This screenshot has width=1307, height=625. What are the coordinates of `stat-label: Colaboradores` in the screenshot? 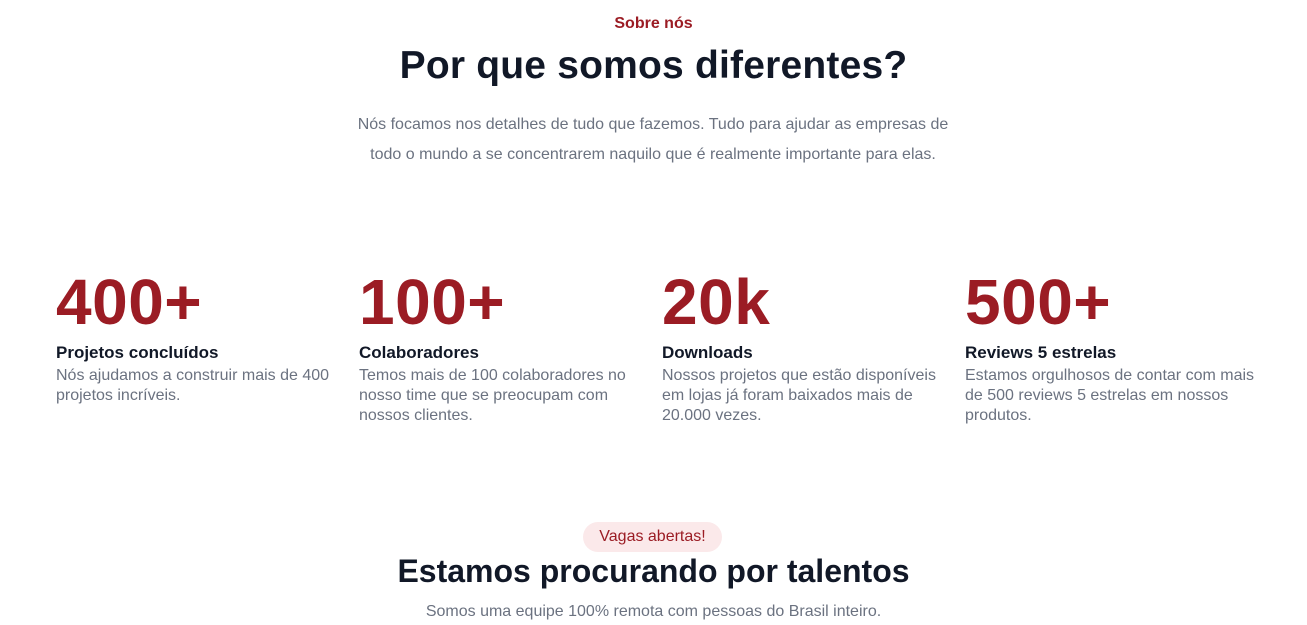 It's located at (419, 352).